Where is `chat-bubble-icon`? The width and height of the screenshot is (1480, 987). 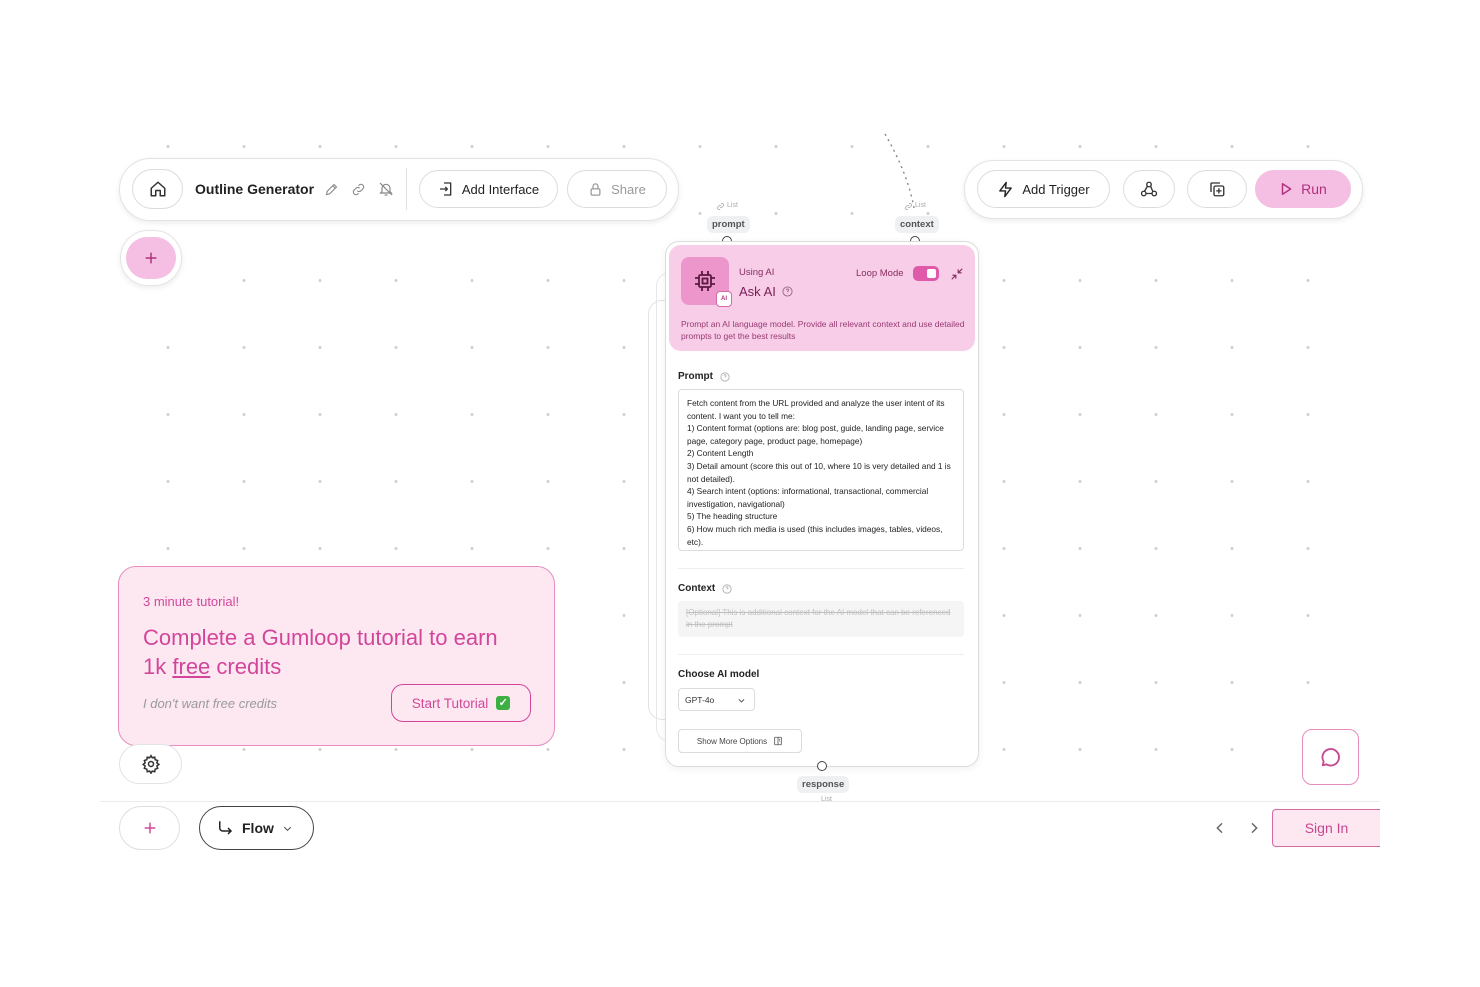
chat-bubble-icon is located at coordinates (1331, 757).